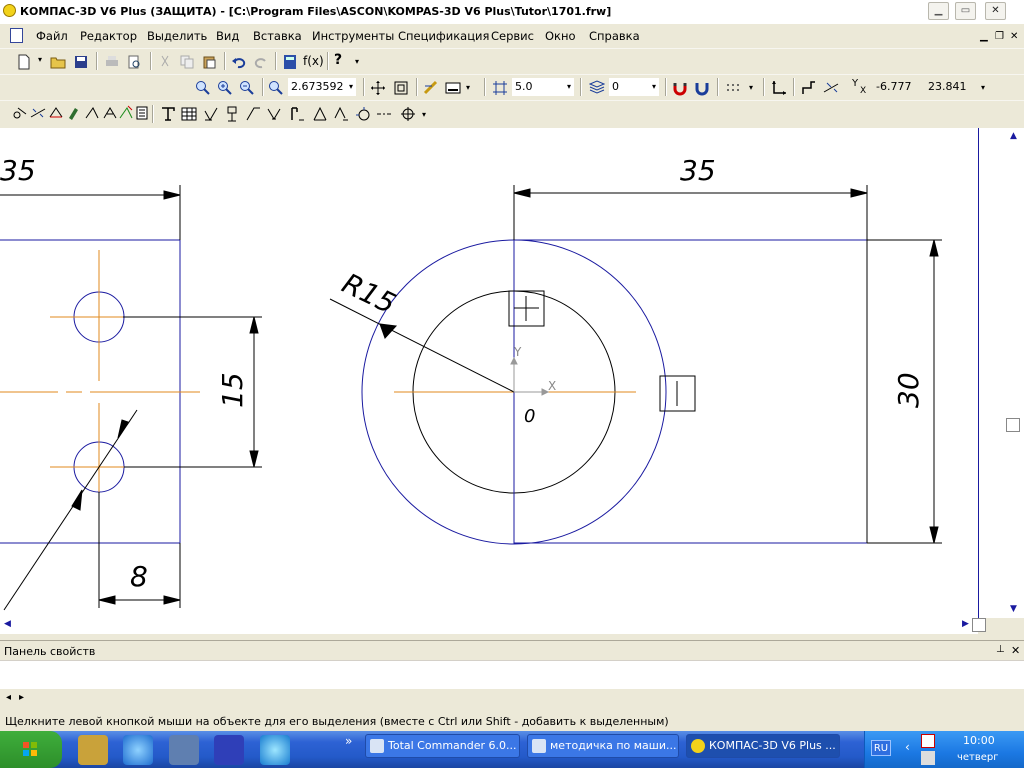 The width and height of the screenshot is (1024, 768). I want to click on spec-tool-icon, so click(142, 113).